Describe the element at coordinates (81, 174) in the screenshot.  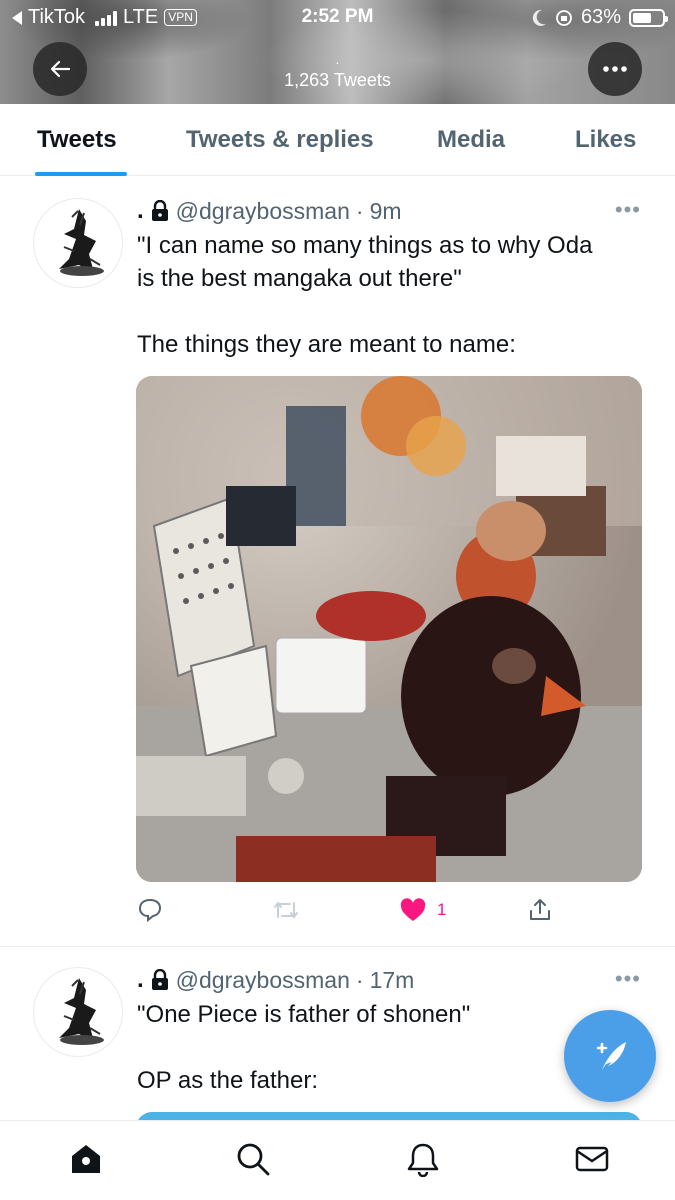
I see `active-tab-indicator` at that location.